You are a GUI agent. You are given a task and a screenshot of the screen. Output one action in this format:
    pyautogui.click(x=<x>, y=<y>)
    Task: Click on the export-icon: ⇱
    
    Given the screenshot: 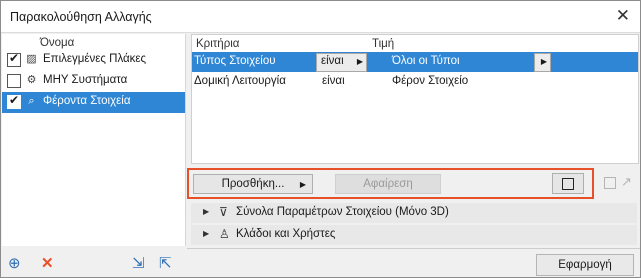 What is the action you would take?
    pyautogui.click(x=165, y=264)
    